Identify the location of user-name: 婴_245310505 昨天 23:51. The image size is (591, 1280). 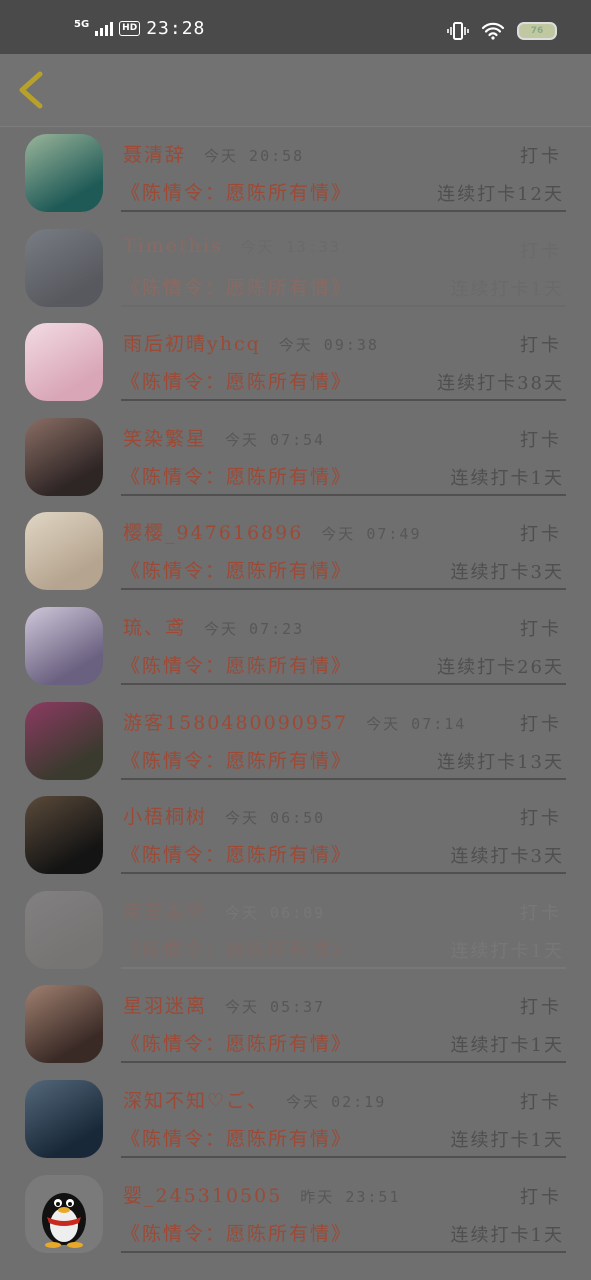
(261, 1194).